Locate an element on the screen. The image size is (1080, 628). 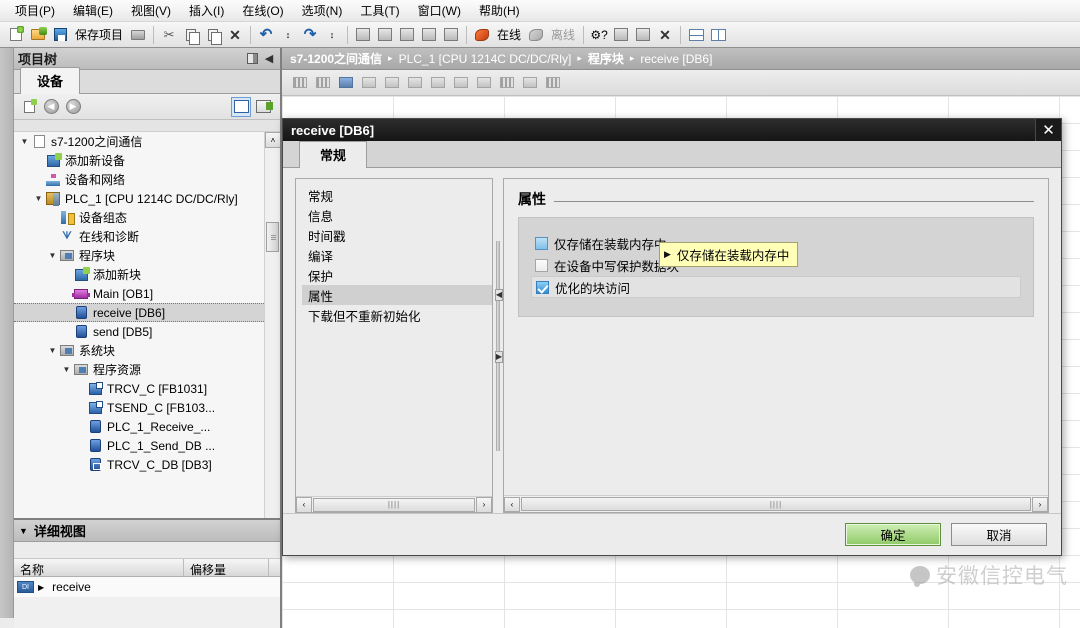
tree-node: 添加新块 is located at coordinates (139, 274).